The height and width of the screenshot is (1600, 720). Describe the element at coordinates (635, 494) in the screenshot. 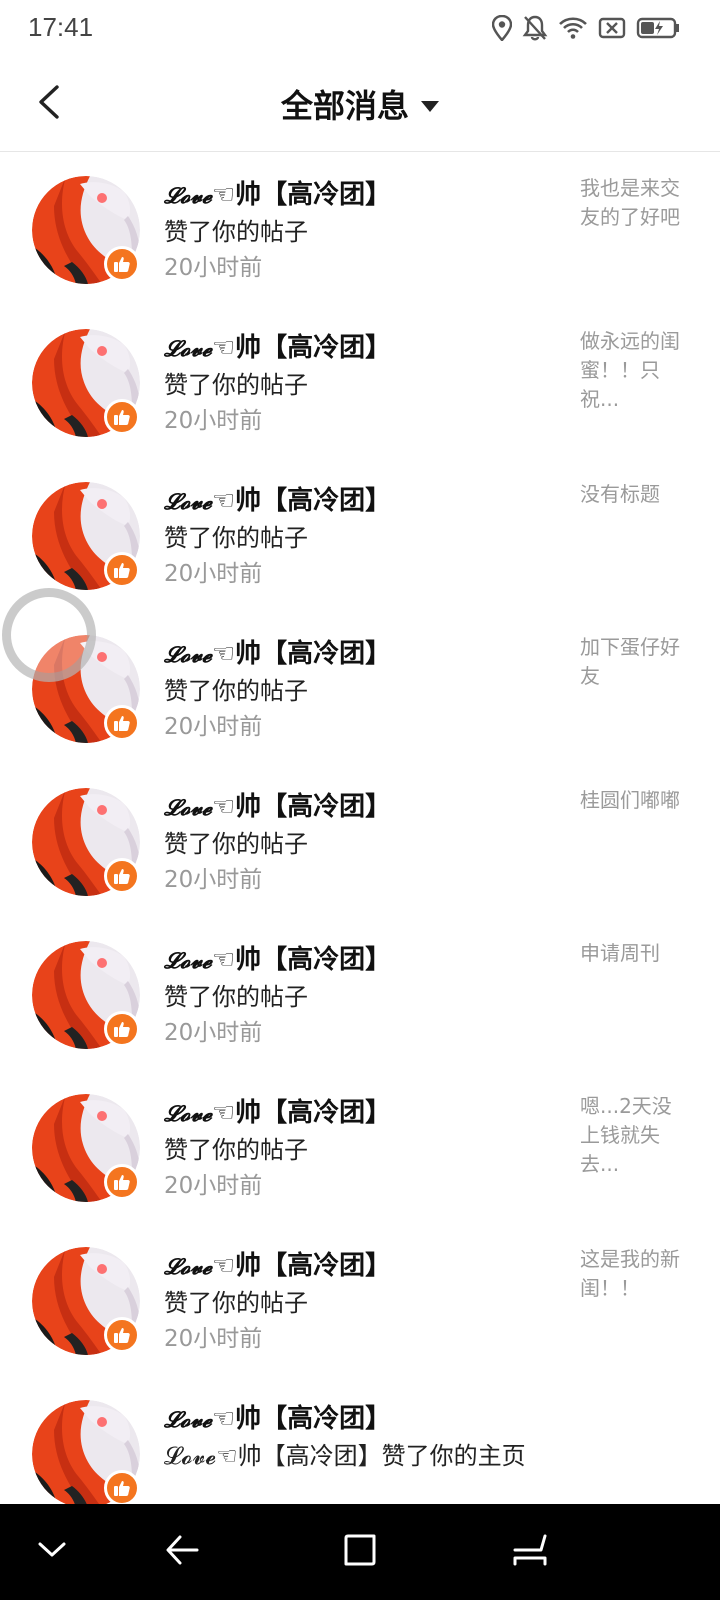

I see `post-preview: 没有标题` at that location.